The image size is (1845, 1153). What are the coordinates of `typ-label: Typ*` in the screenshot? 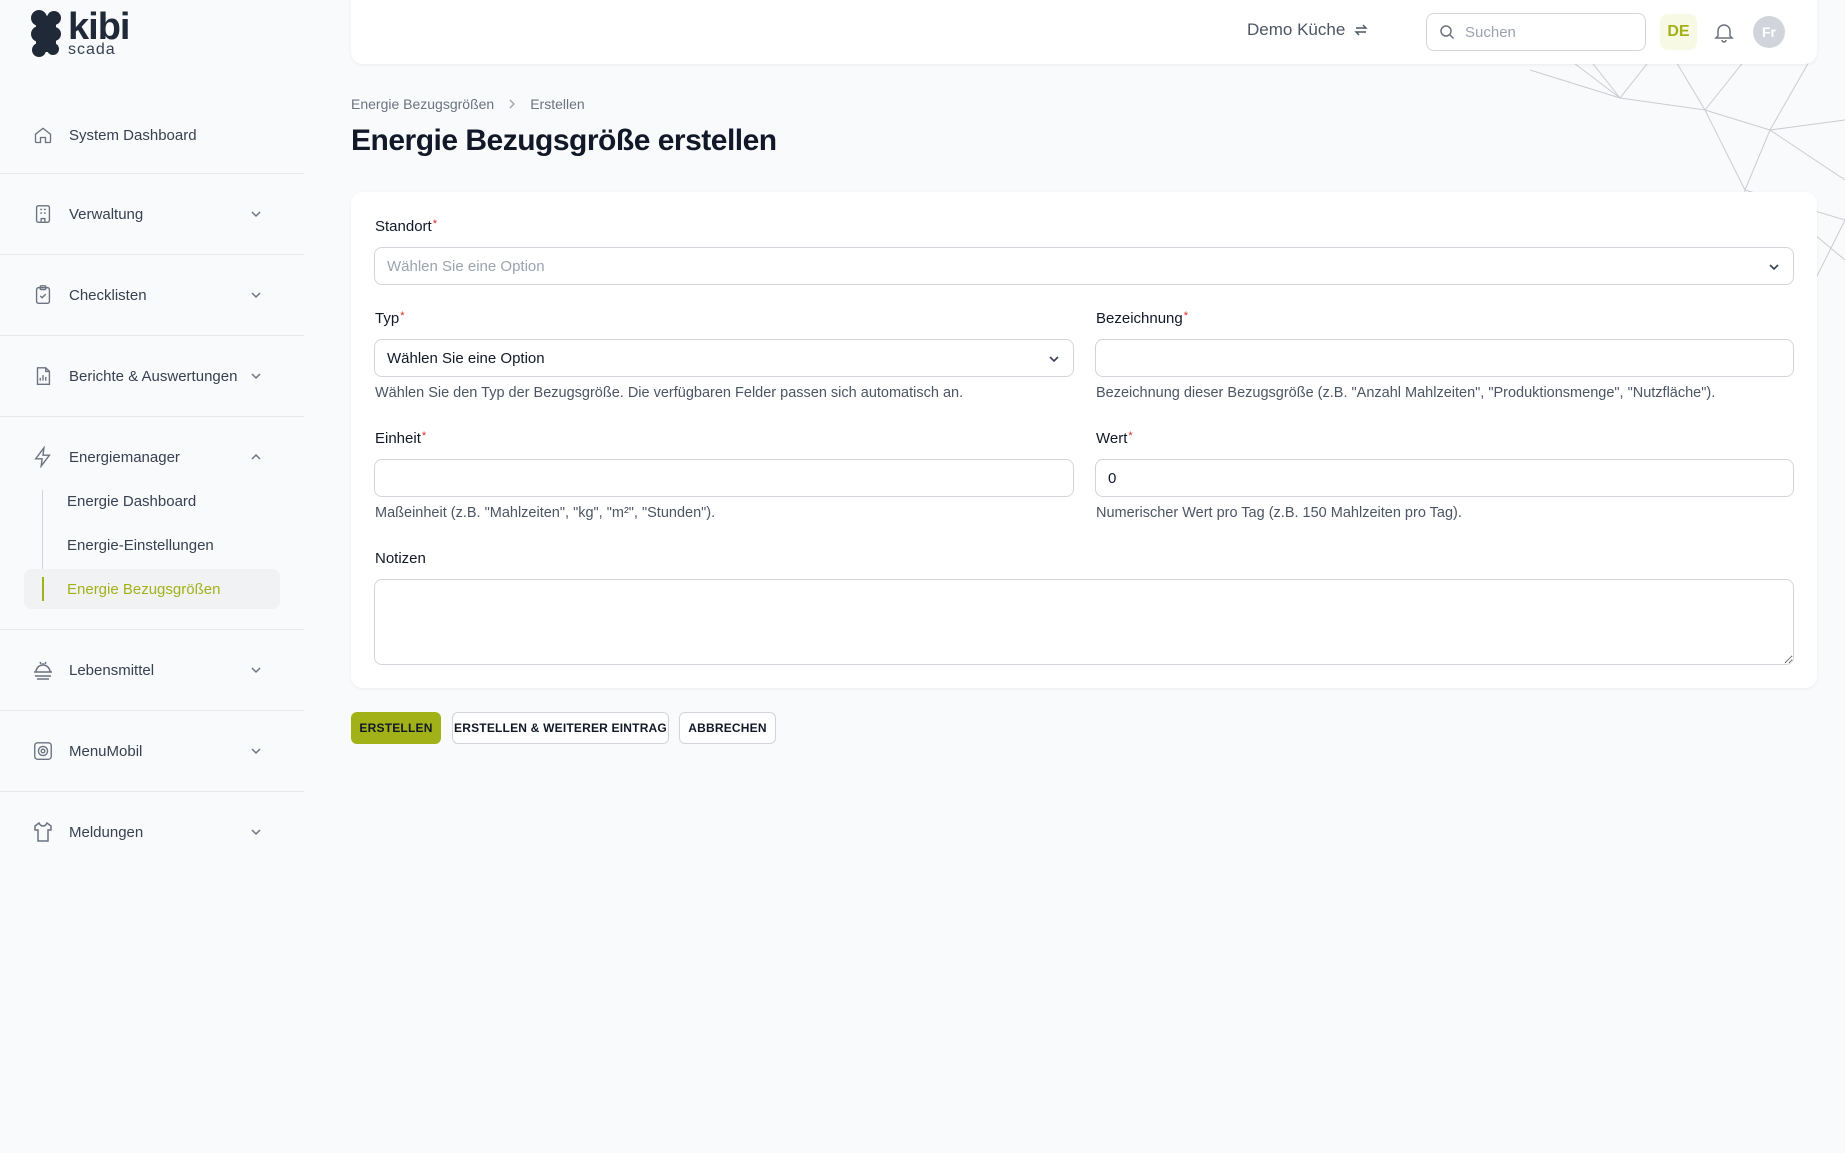 It's located at (390, 318).